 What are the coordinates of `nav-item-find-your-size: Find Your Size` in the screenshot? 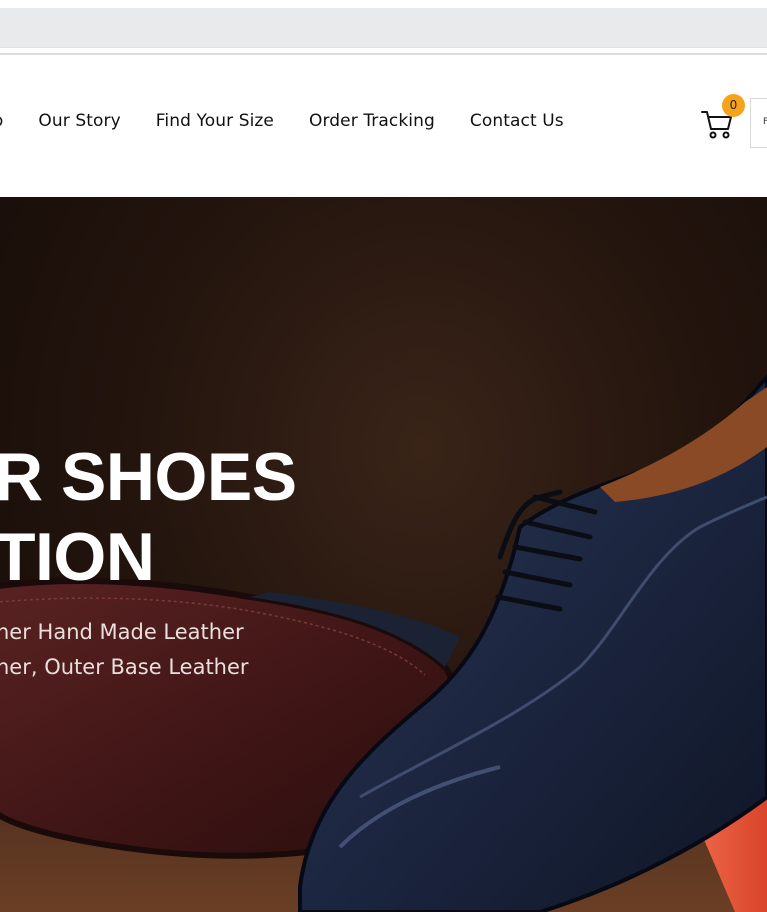 It's located at (215, 121).